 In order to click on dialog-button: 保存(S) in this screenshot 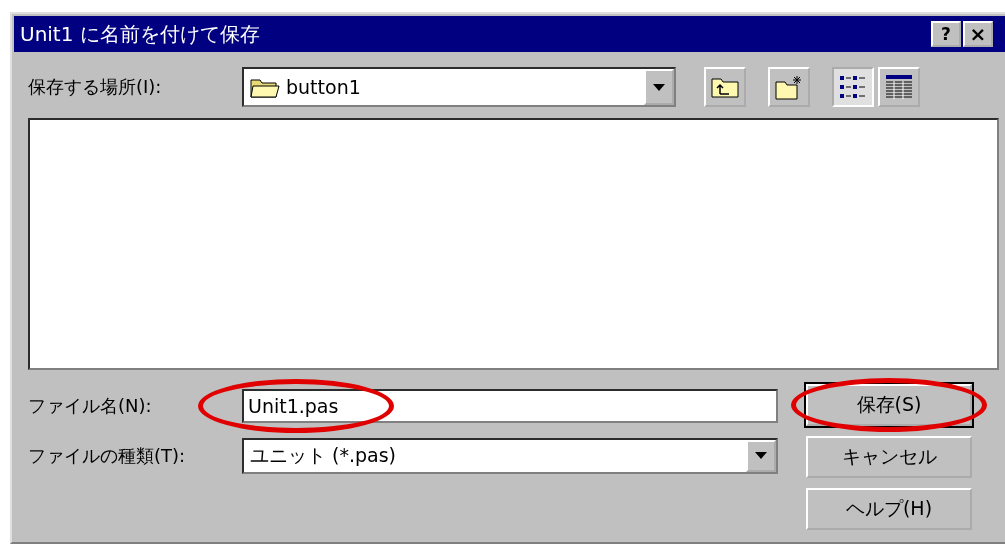, I will do `click(889, 405)`.